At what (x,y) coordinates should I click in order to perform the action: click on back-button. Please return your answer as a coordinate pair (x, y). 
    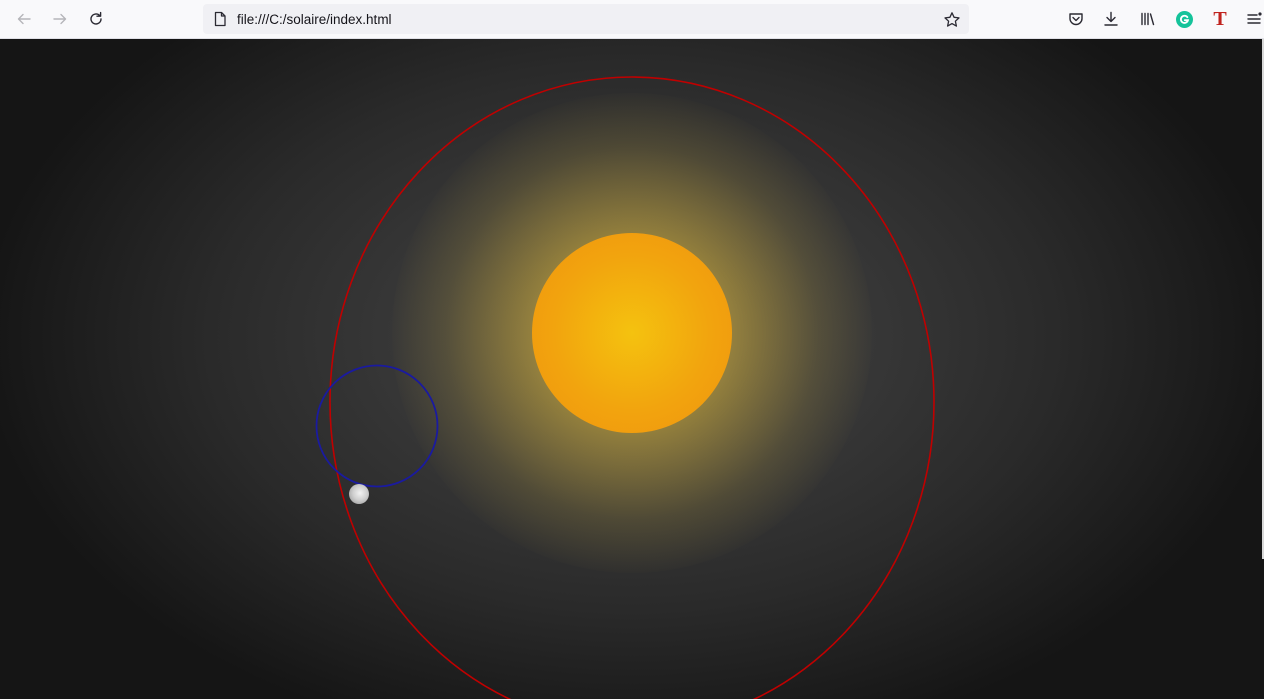
    Looking at the image, I should click on (24, 19).